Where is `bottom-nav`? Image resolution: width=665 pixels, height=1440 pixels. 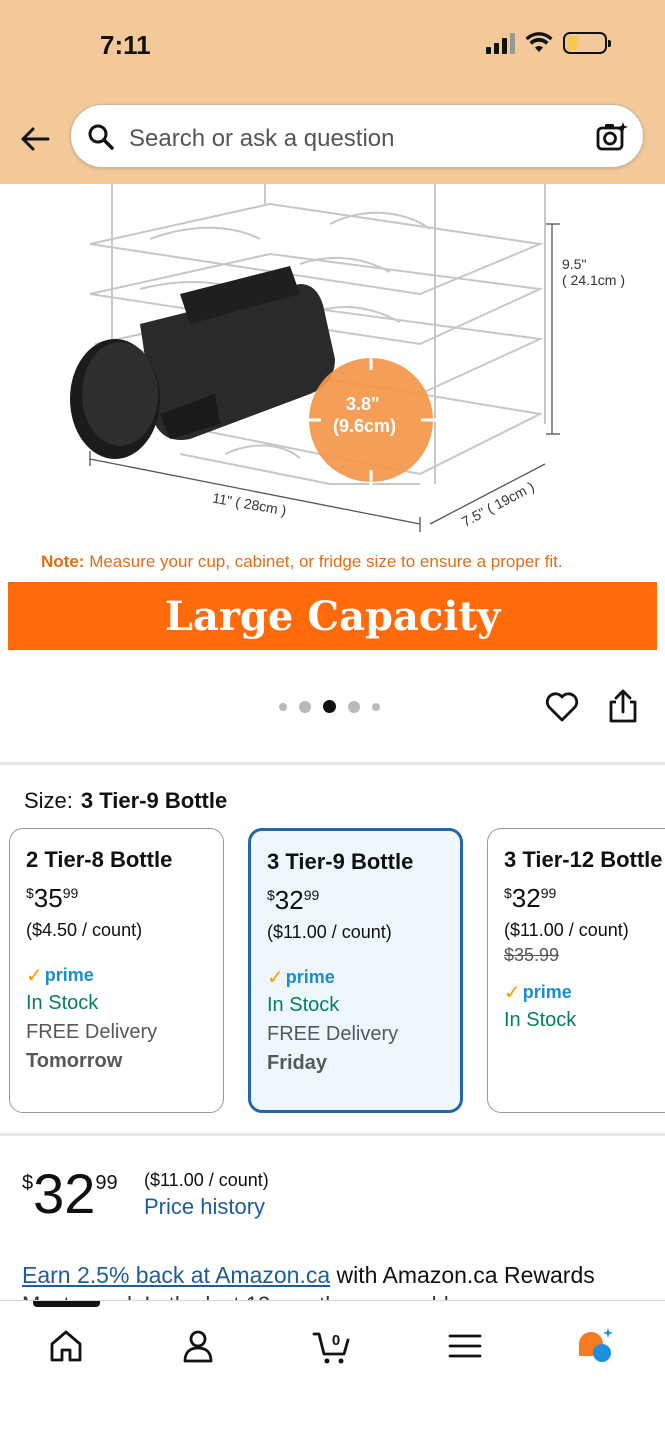 bottom-nav is located at coordinates (332, 1370).